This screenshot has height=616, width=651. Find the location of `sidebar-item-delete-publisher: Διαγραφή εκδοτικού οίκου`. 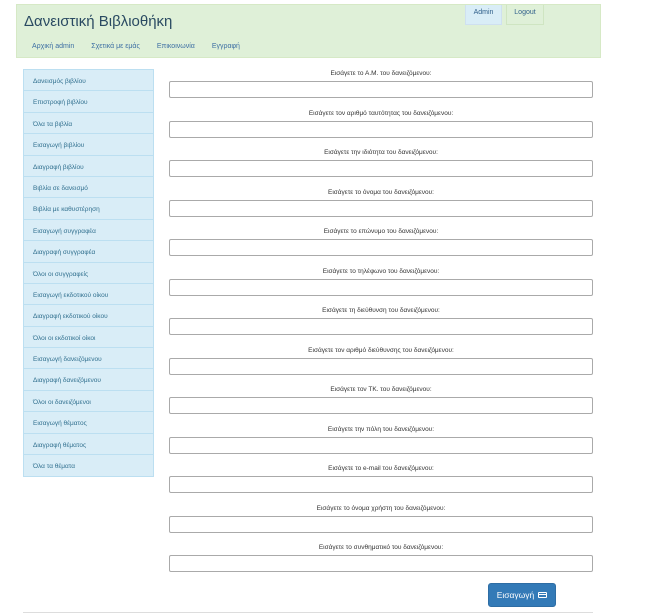

sidebar-item-delete-publisher: Διαγραφή εκδοτικού οίκου is located at coordinates (88, 316).